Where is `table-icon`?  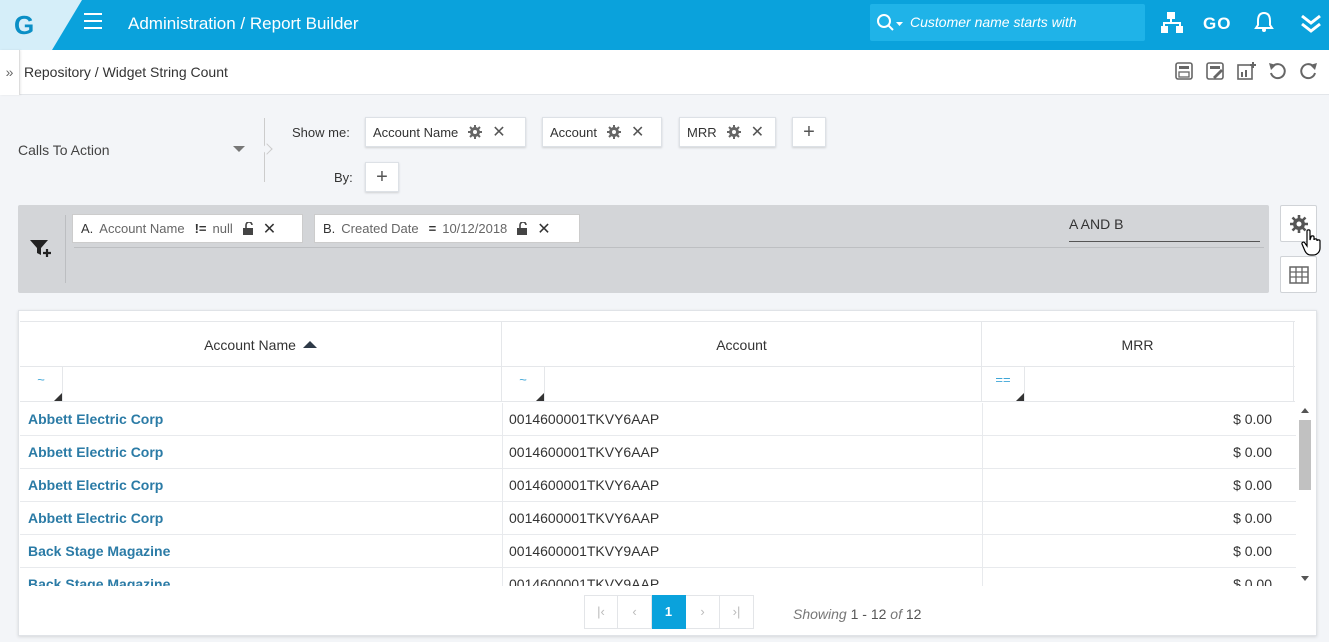 table-icon is located at coordinates (1298, 274).